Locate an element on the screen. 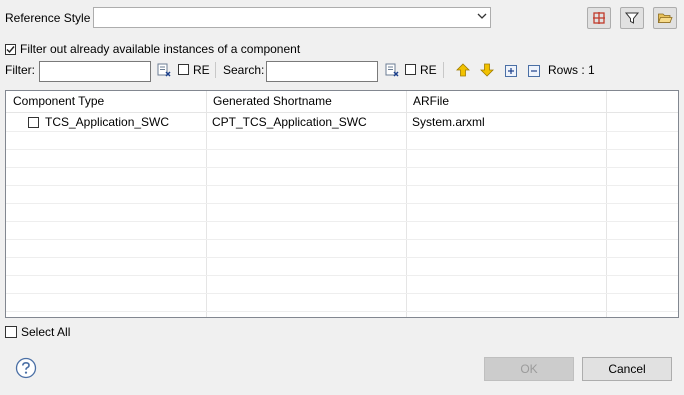  filter-icon is located at coordinates (632, 18).